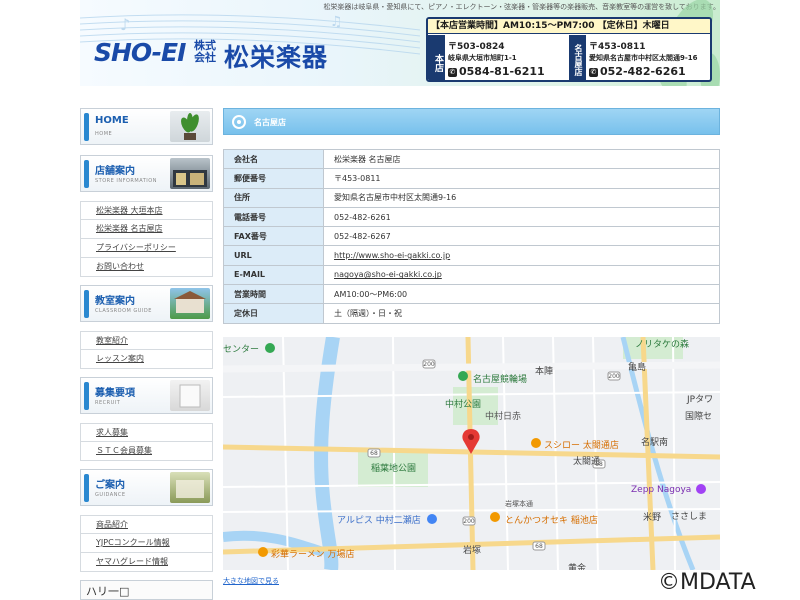 The height and width of the screenshot is (600, 800). I want to click on info-row: 住所 愛知県名古屋市中村区太閤通9-16, so click(471, 197).